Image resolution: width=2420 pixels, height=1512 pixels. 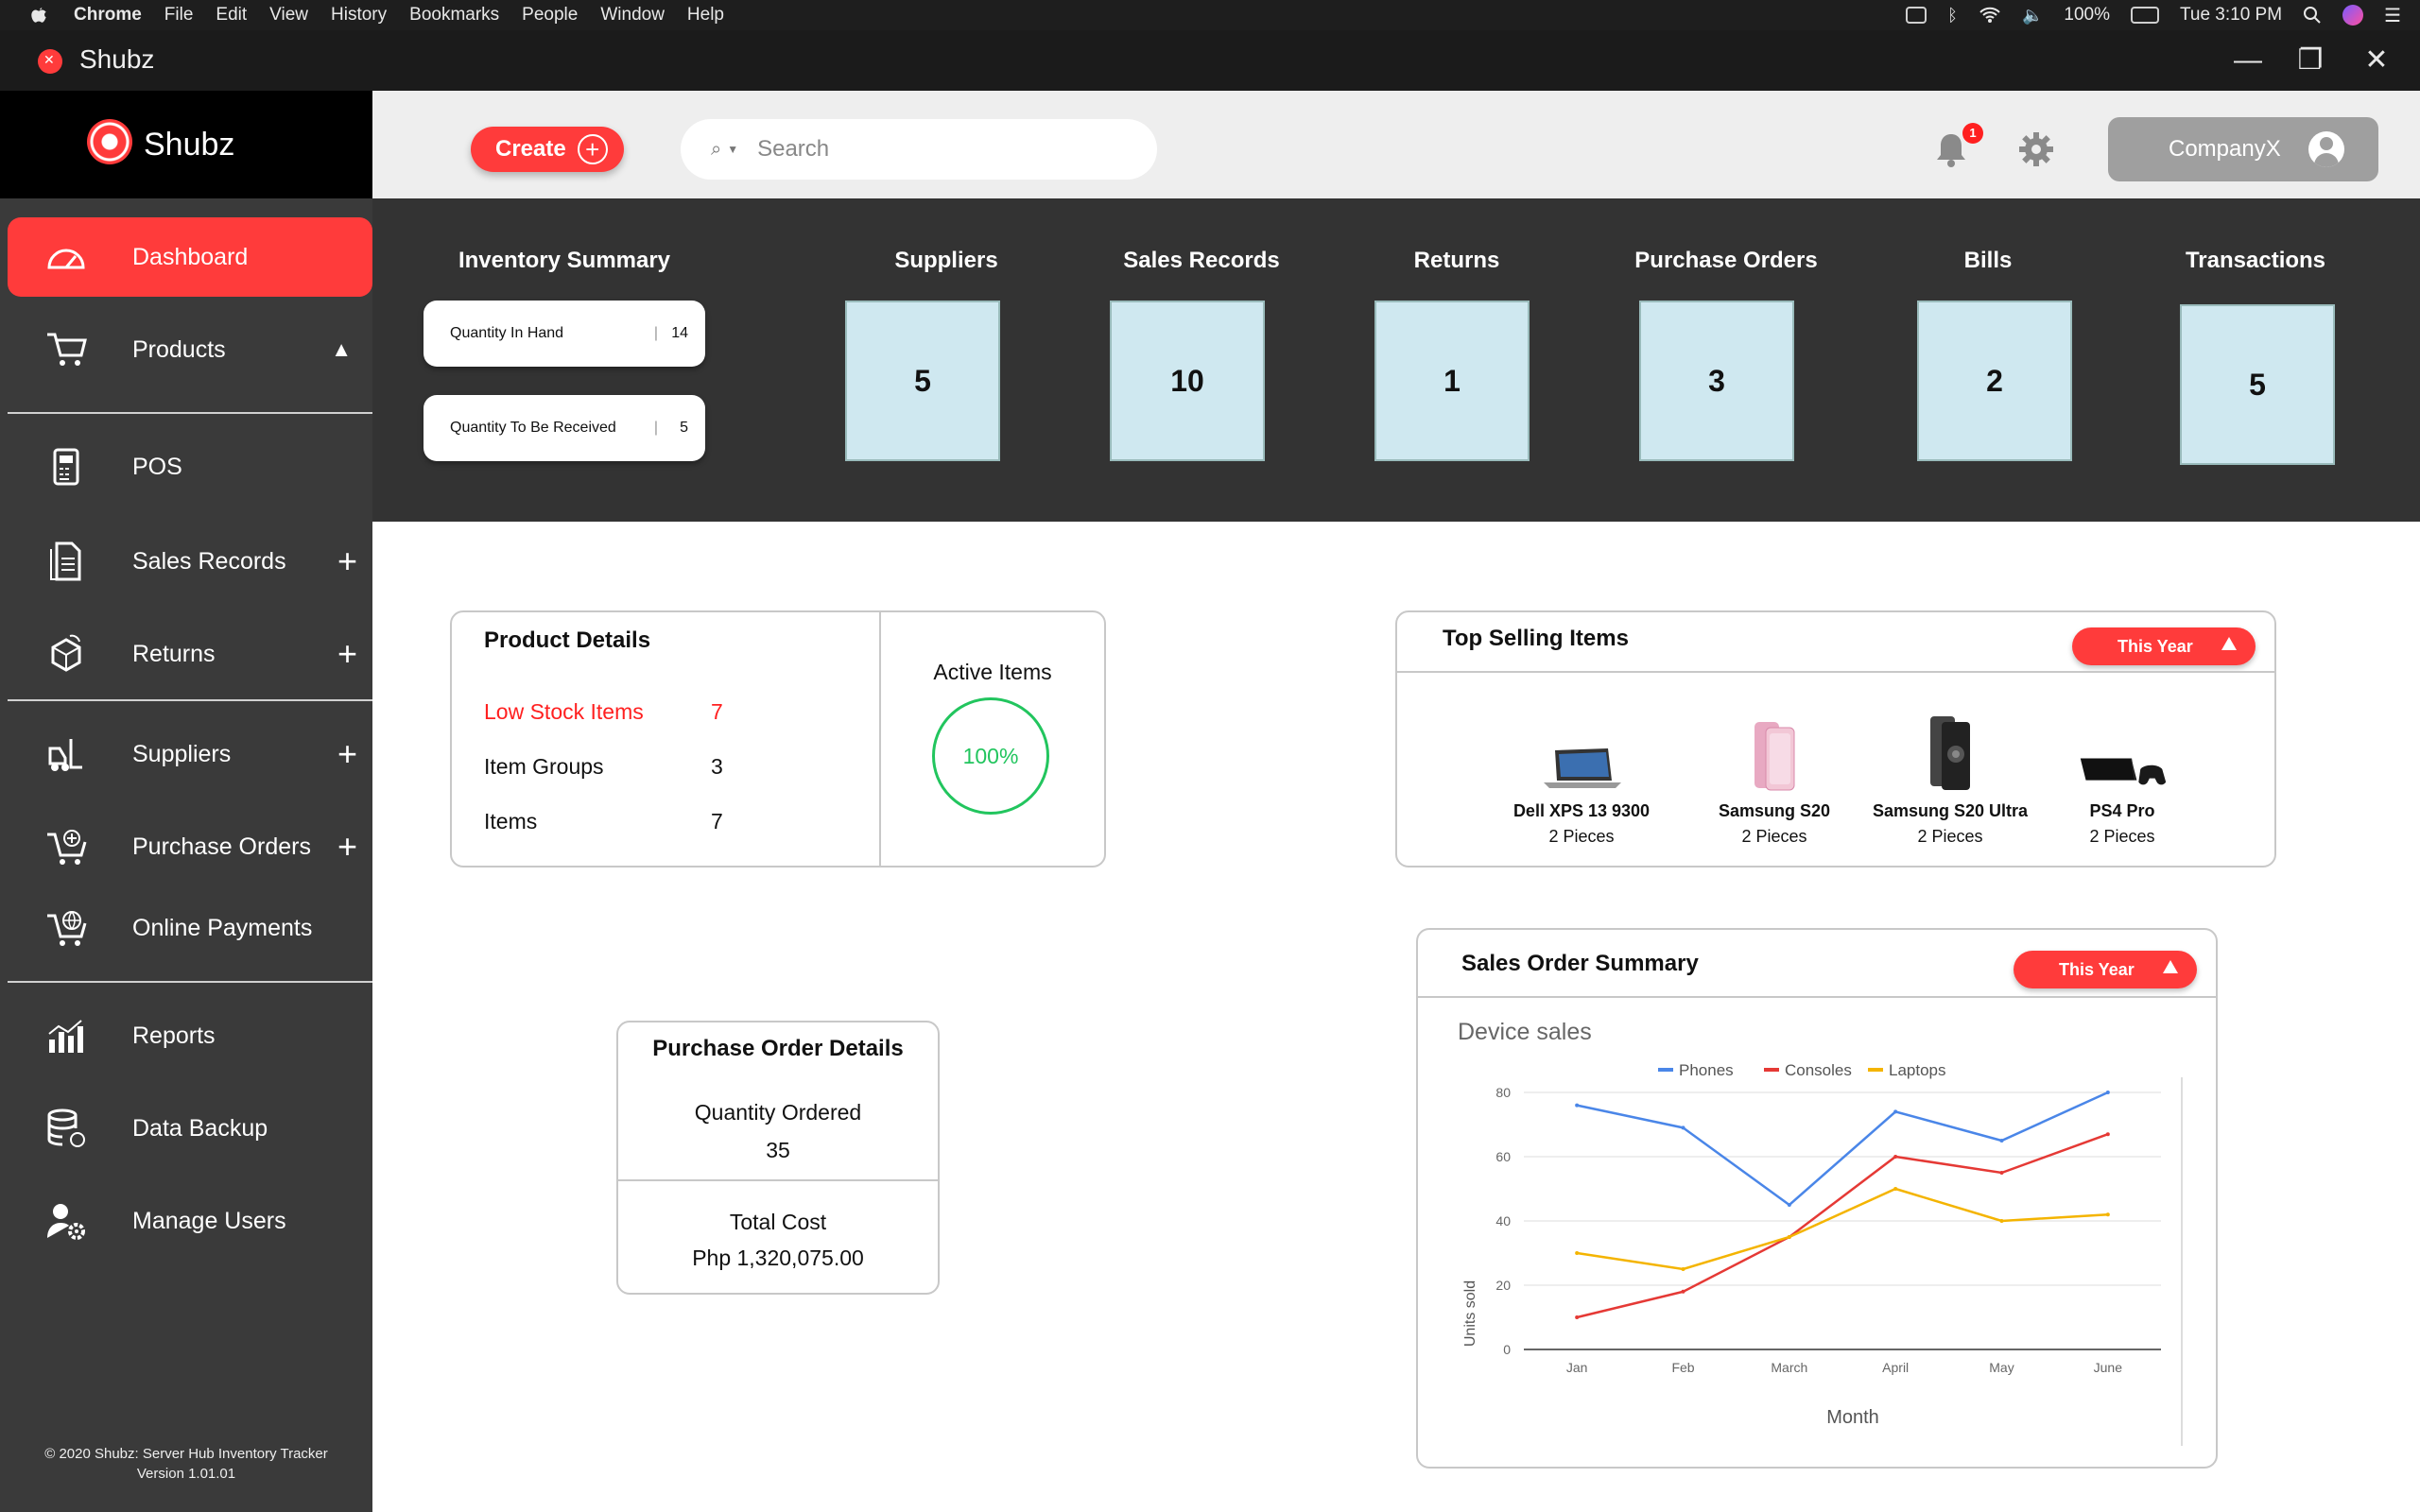 I want to click on sidebar-item-label: POS, so click(x=157, y=466).